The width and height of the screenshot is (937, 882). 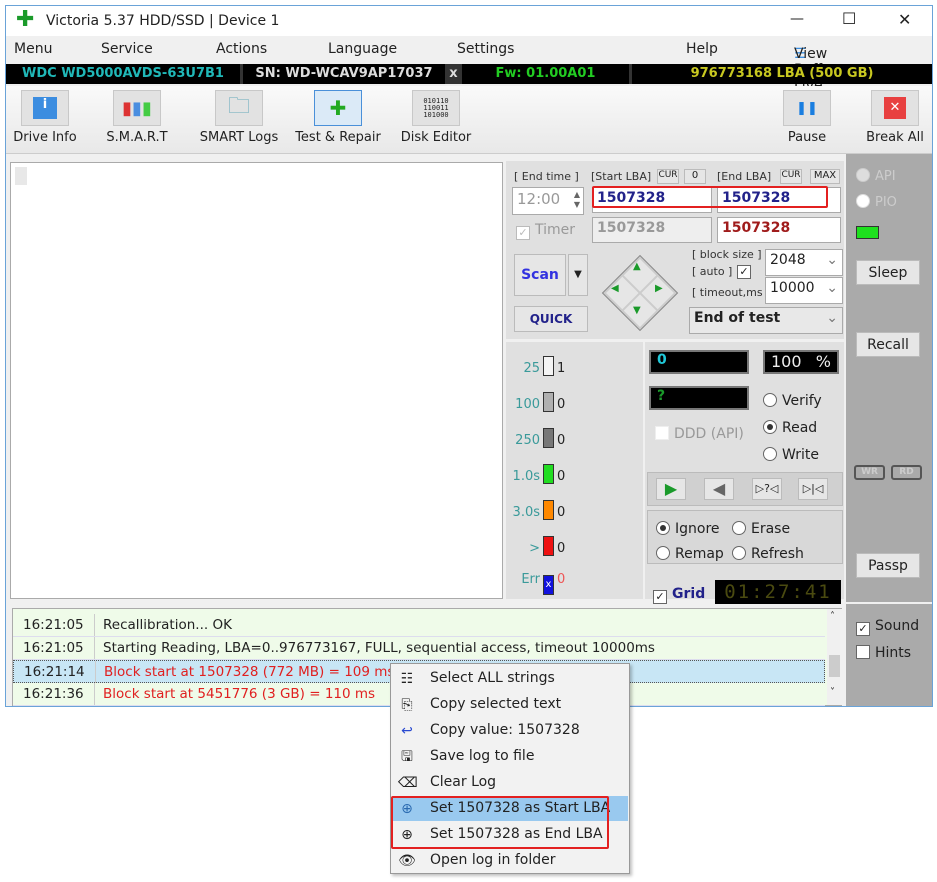 What do you see at coordinates (782, 73) in the screenshot?
I see `drive-capacity: 976773168 LBA (500 GB)` at bounding box center [782, 73].